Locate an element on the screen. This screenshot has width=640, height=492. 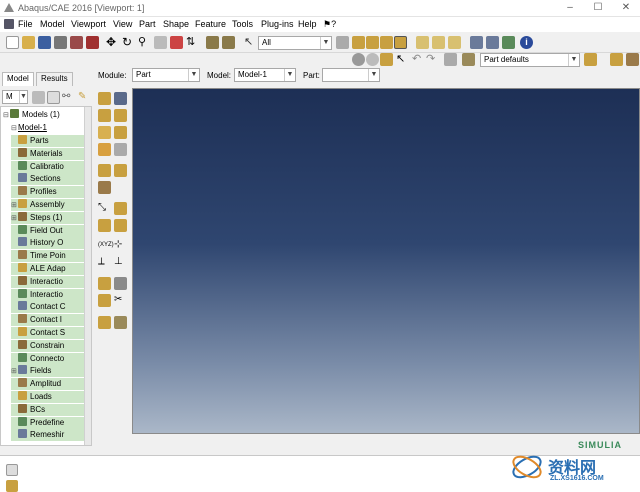
tree-item: Profiles is located at coordinates (47, 192).